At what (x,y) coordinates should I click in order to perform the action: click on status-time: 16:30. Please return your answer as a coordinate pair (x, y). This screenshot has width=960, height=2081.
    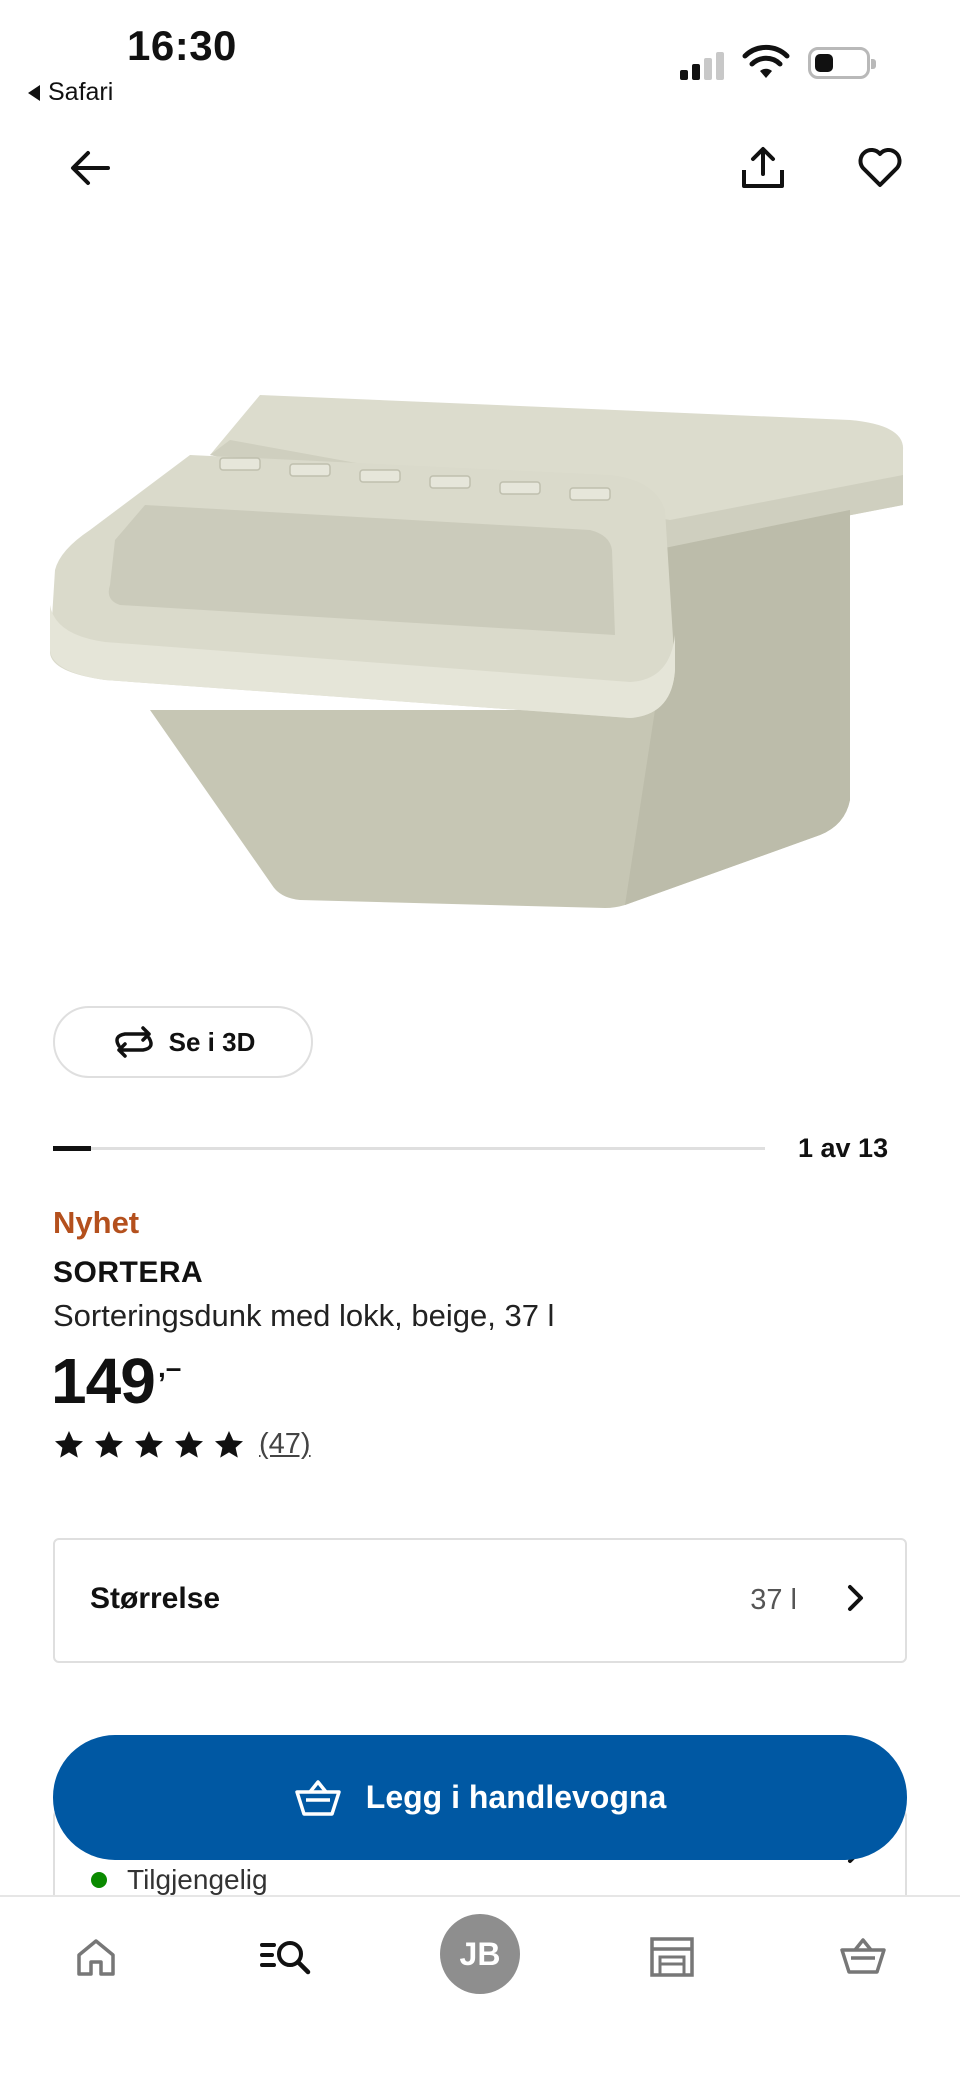
    Looking at the image, I should click on (182, 45).